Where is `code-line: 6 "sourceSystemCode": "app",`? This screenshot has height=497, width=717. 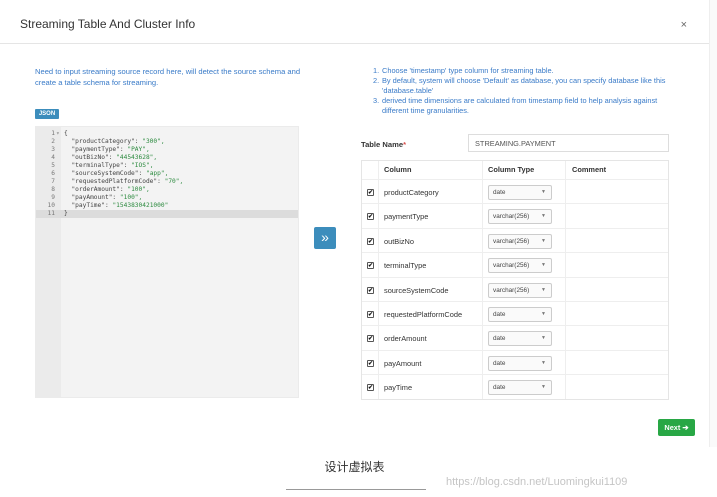
code-line: 6 "sourceSystemCode": "app", is located at coordinates (167, 174).